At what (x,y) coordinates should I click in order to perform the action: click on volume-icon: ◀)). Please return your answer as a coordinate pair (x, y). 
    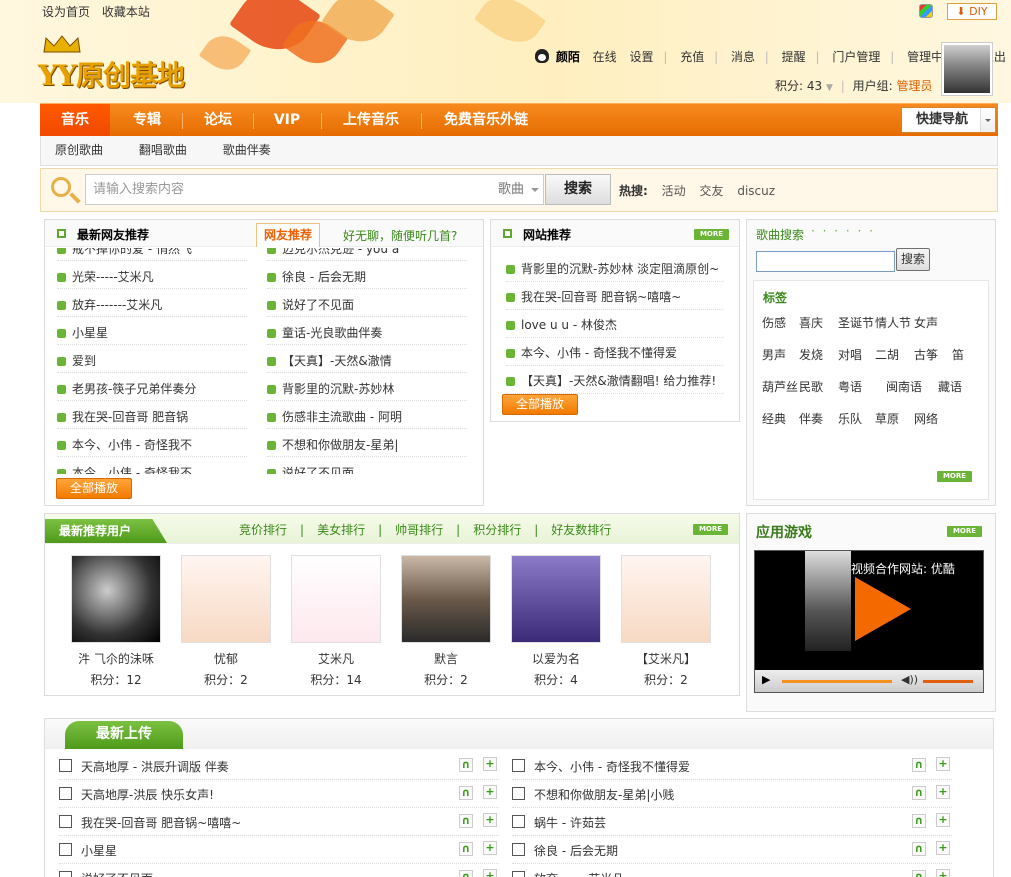
    Looking at the image, I should click on (909, 679).